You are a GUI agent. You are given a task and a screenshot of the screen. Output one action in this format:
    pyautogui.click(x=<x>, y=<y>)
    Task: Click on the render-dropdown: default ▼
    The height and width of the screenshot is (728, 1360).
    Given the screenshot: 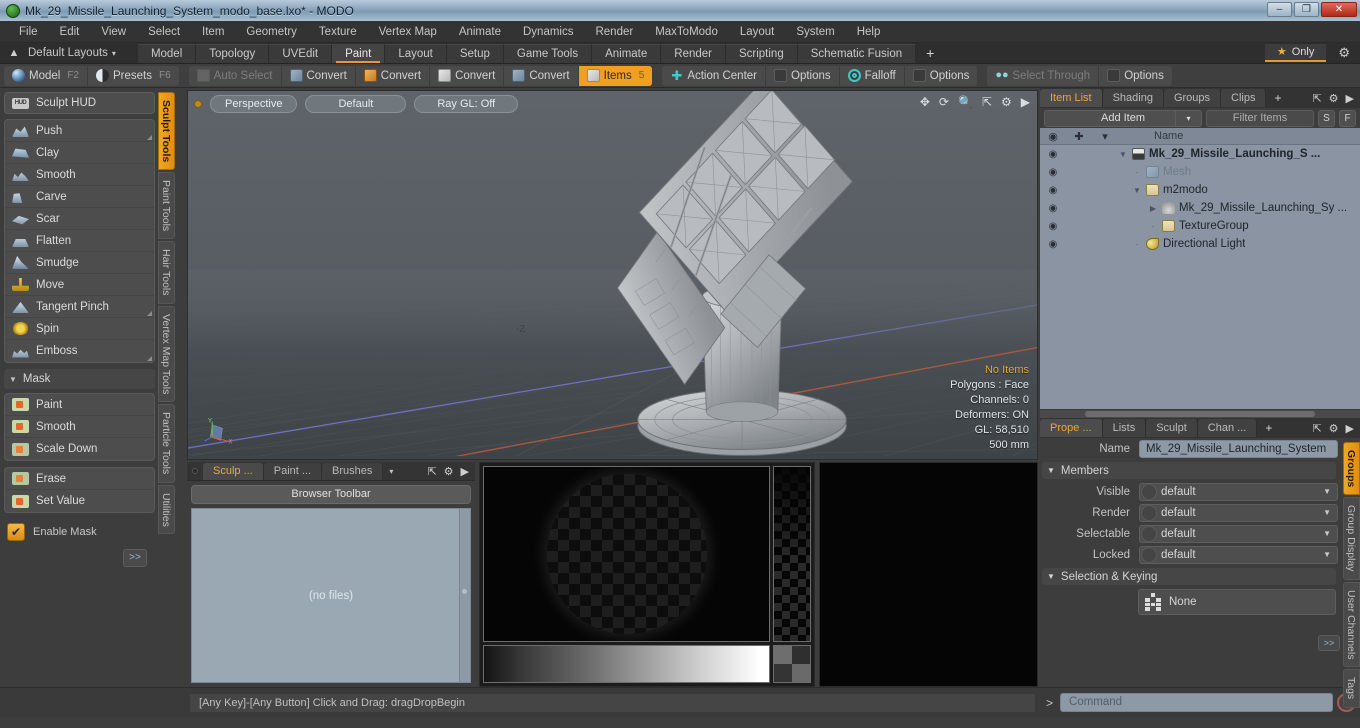 What is the action you would take?
    pyautogui.click(x=1238, y=512)
    